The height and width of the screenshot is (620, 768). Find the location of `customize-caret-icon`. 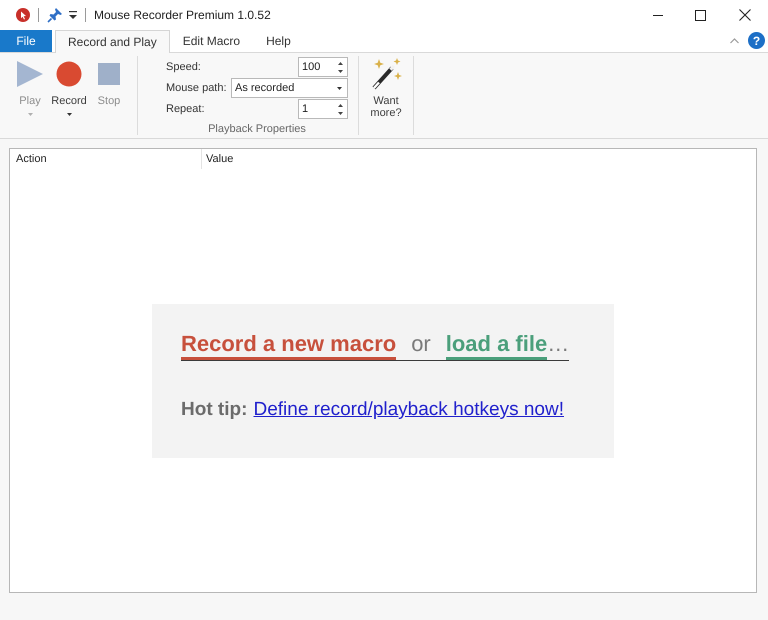

customize-caret-icon is located at coordinates (73, 15).